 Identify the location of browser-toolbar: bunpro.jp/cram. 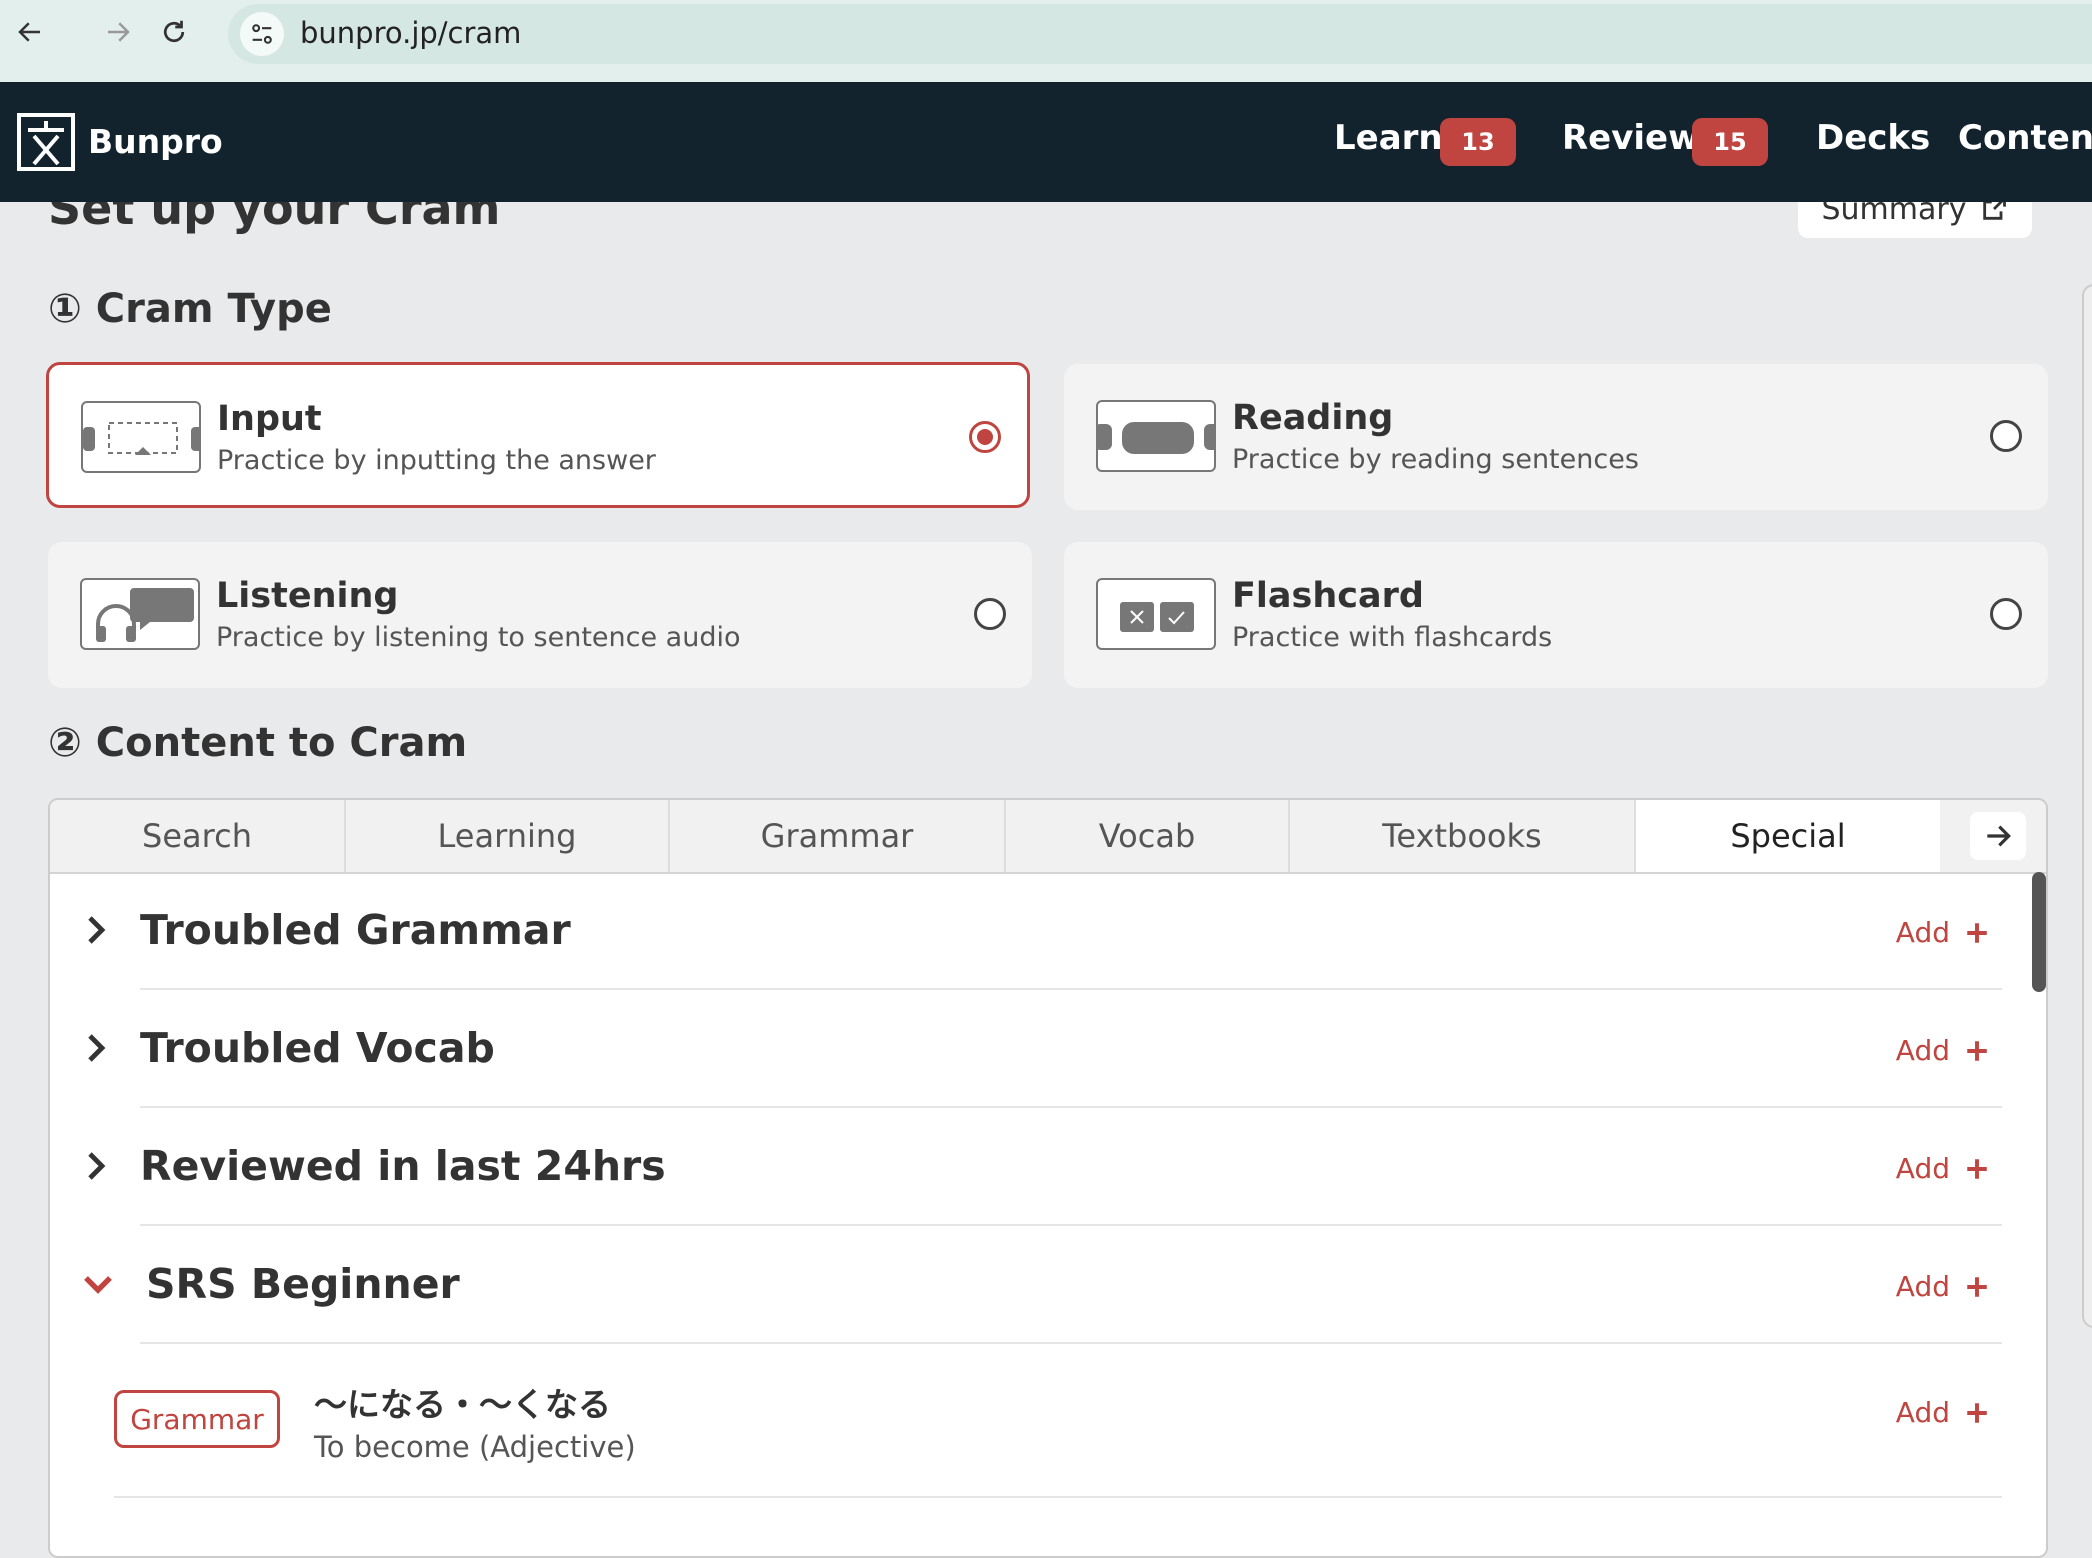
(1046, 41).